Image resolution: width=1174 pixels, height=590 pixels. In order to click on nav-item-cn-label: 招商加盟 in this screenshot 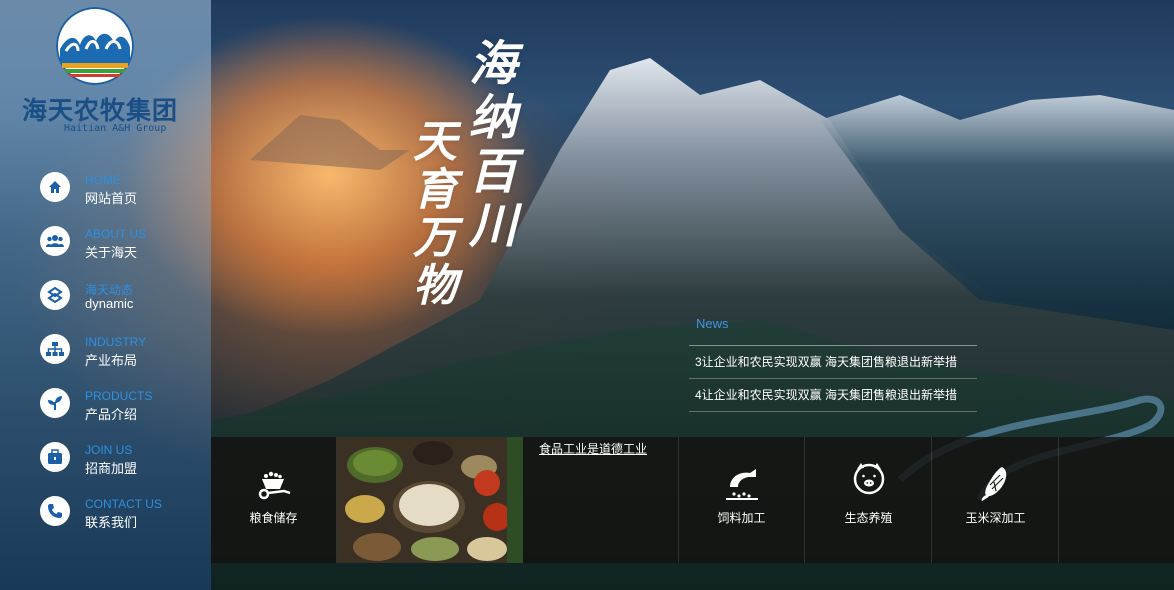, I will do `click(111, 468)`.